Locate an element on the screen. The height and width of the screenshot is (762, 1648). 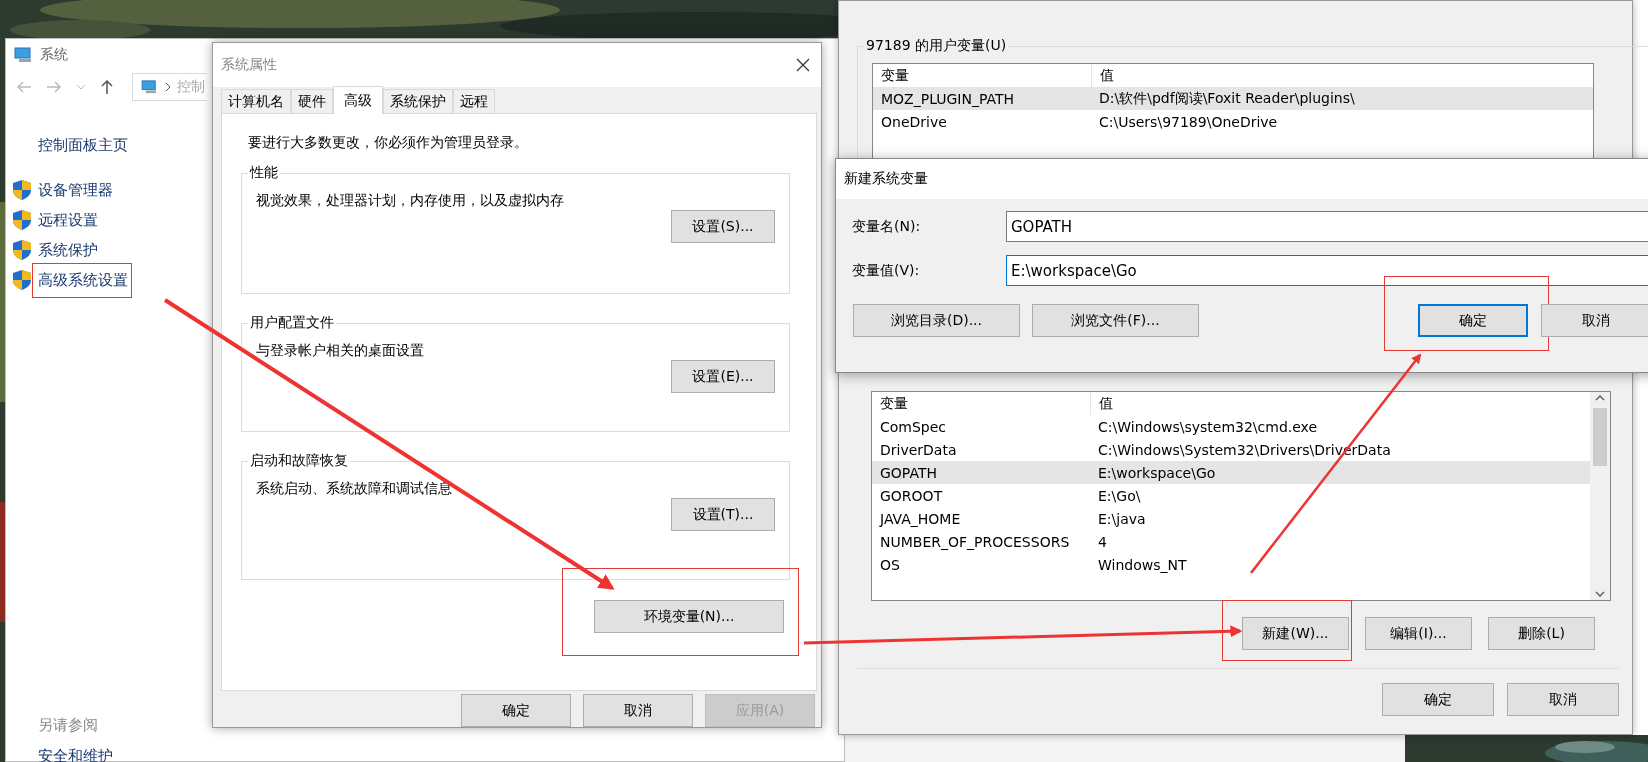
variable-value: 4 is located at coordinates (1102, 541).